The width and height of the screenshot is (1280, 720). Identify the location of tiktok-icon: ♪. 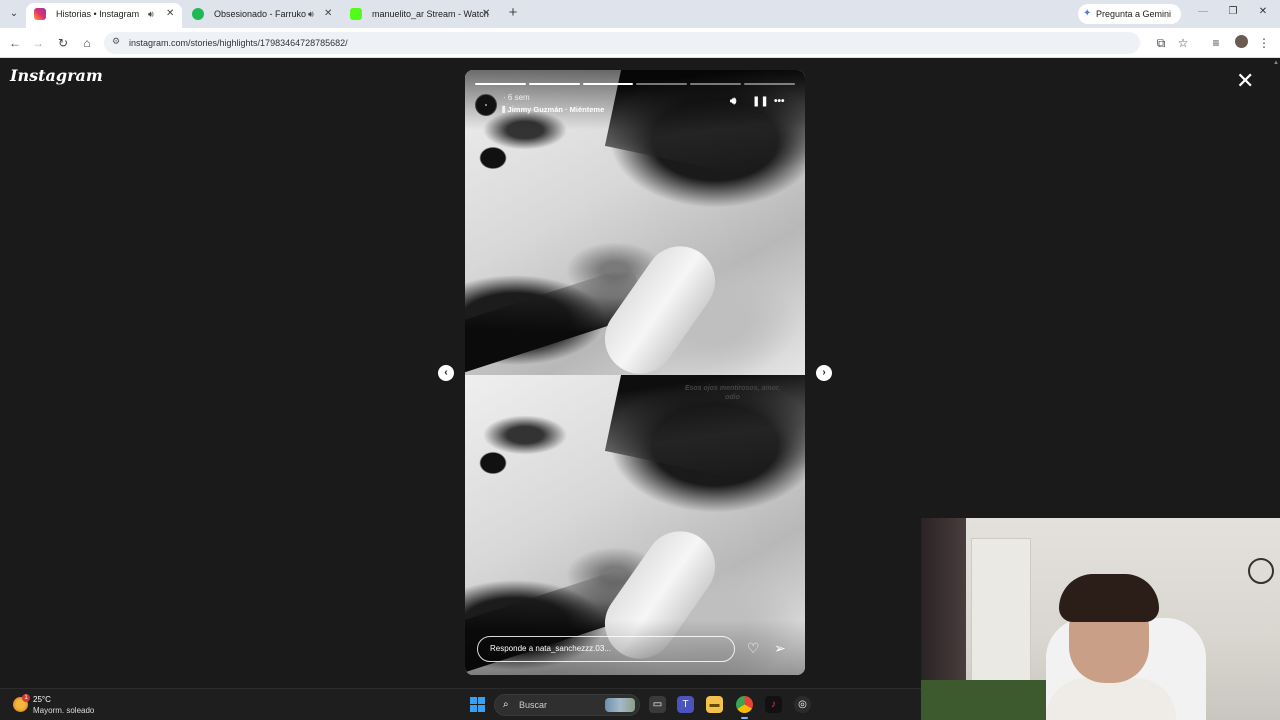
(773, 704).